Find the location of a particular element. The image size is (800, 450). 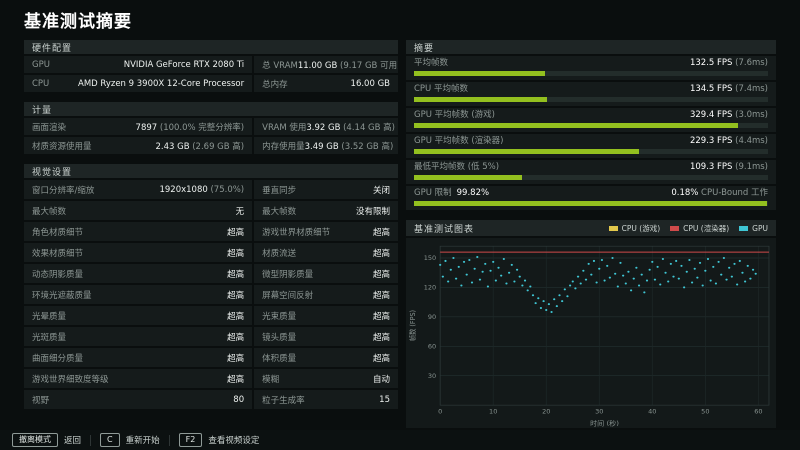

hint-video-settings: F2 查看视频设定 is located at coordinates (219, 440).